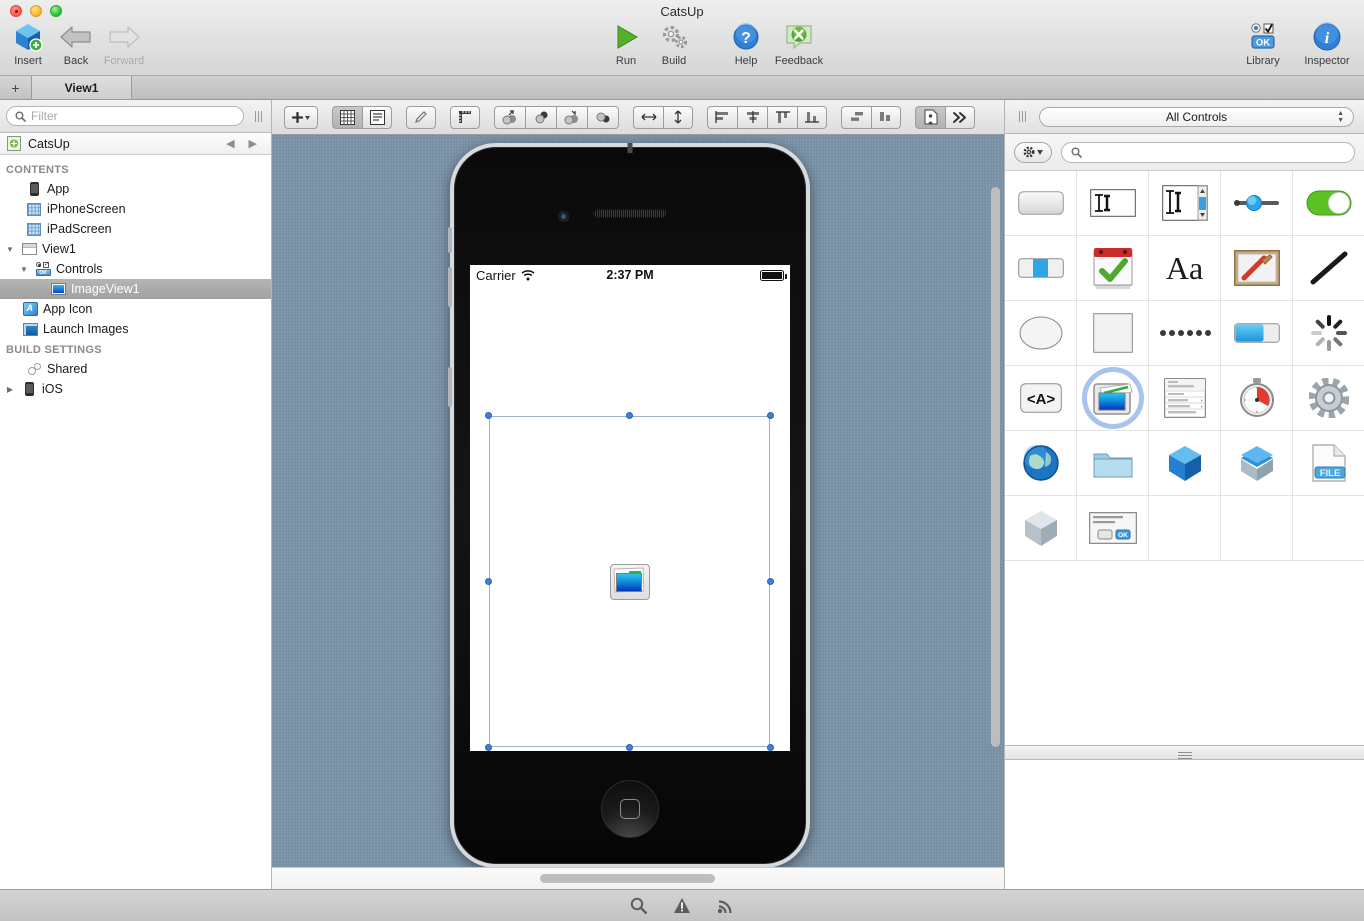  What do you see at coordinates (450, 287) in the screenshot?
I see `device-volume-up` at bounding box center [450, 287].